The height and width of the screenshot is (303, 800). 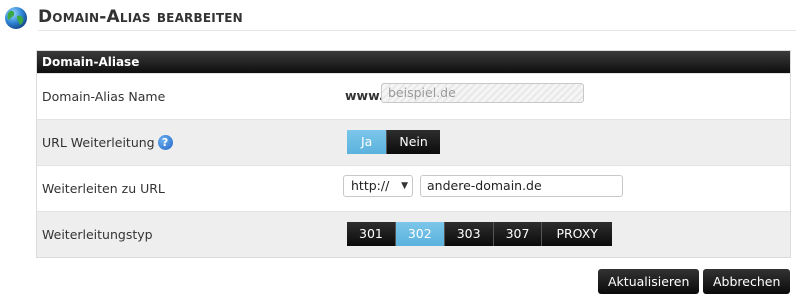 I want to click on domain-alias-input: beispiel.de, so click(x=482, y=93).